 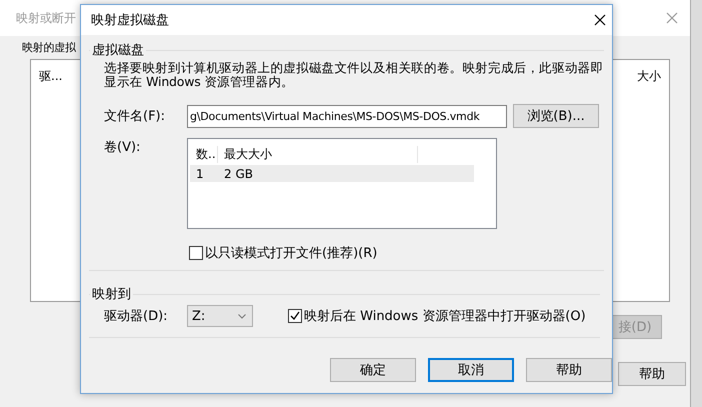 I want to click on description: 选择要映射到计算机驱动器上的虚拟磁盘文件以及相关联的卷。映射完成后，此驱动器即显示在 Windows 资源管理器内。, so click(x=354, y=75).